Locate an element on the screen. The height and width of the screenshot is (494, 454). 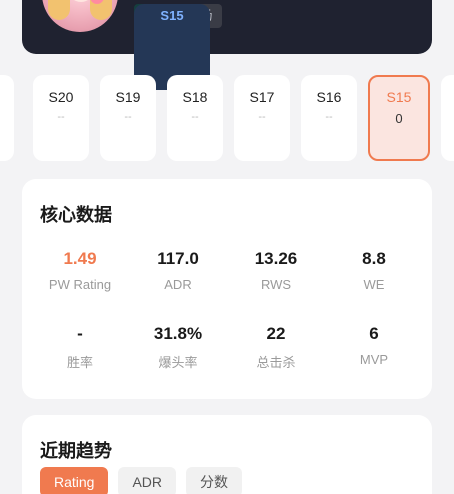
avatar is located at coordinates (80, 16).